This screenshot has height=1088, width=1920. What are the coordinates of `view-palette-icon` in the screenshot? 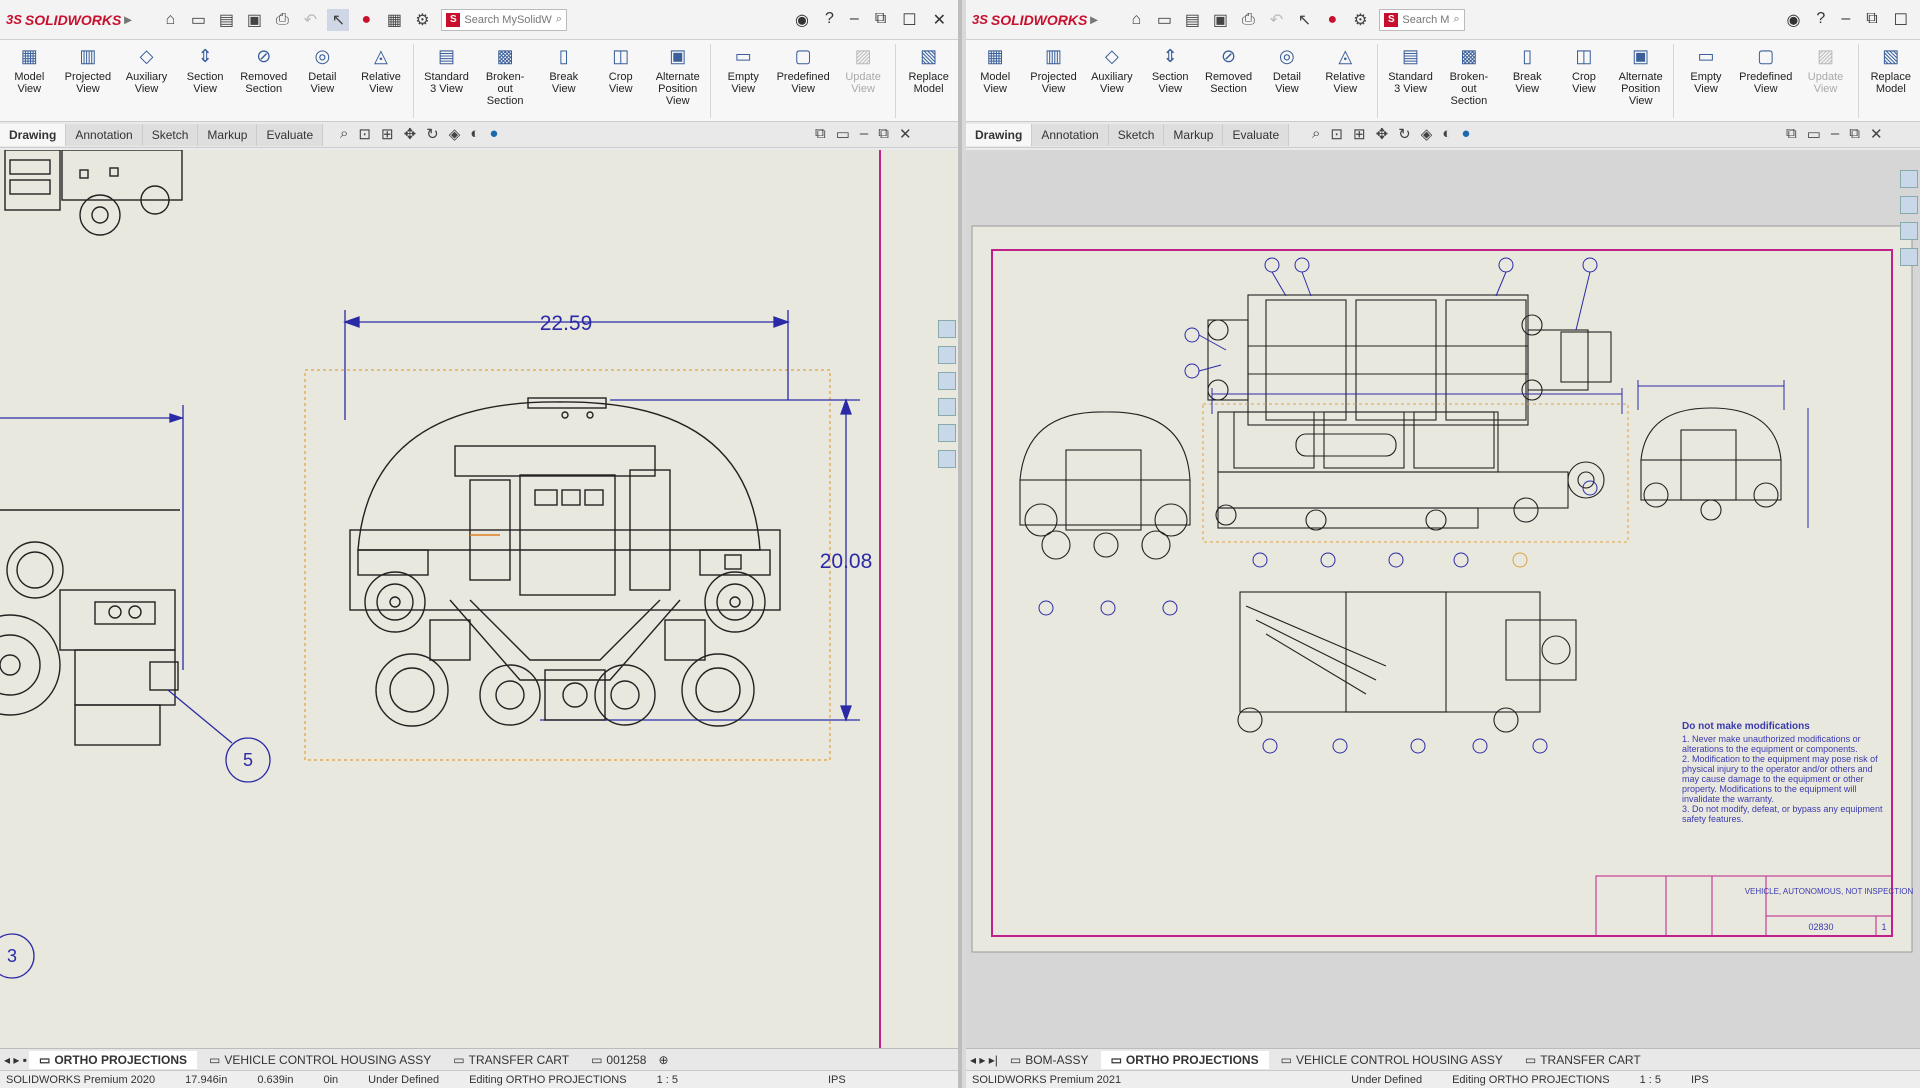 It's located at (947, 407).